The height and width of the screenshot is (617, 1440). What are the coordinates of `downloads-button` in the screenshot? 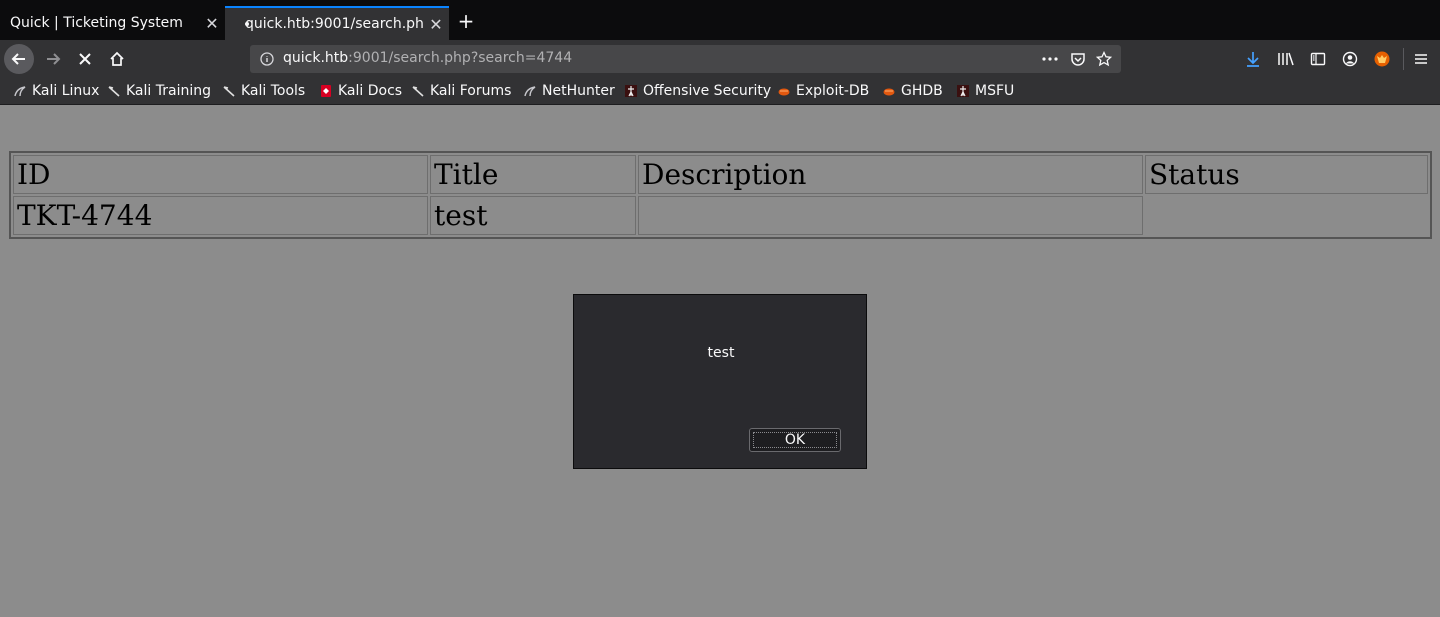 It's located at (1253, 59).